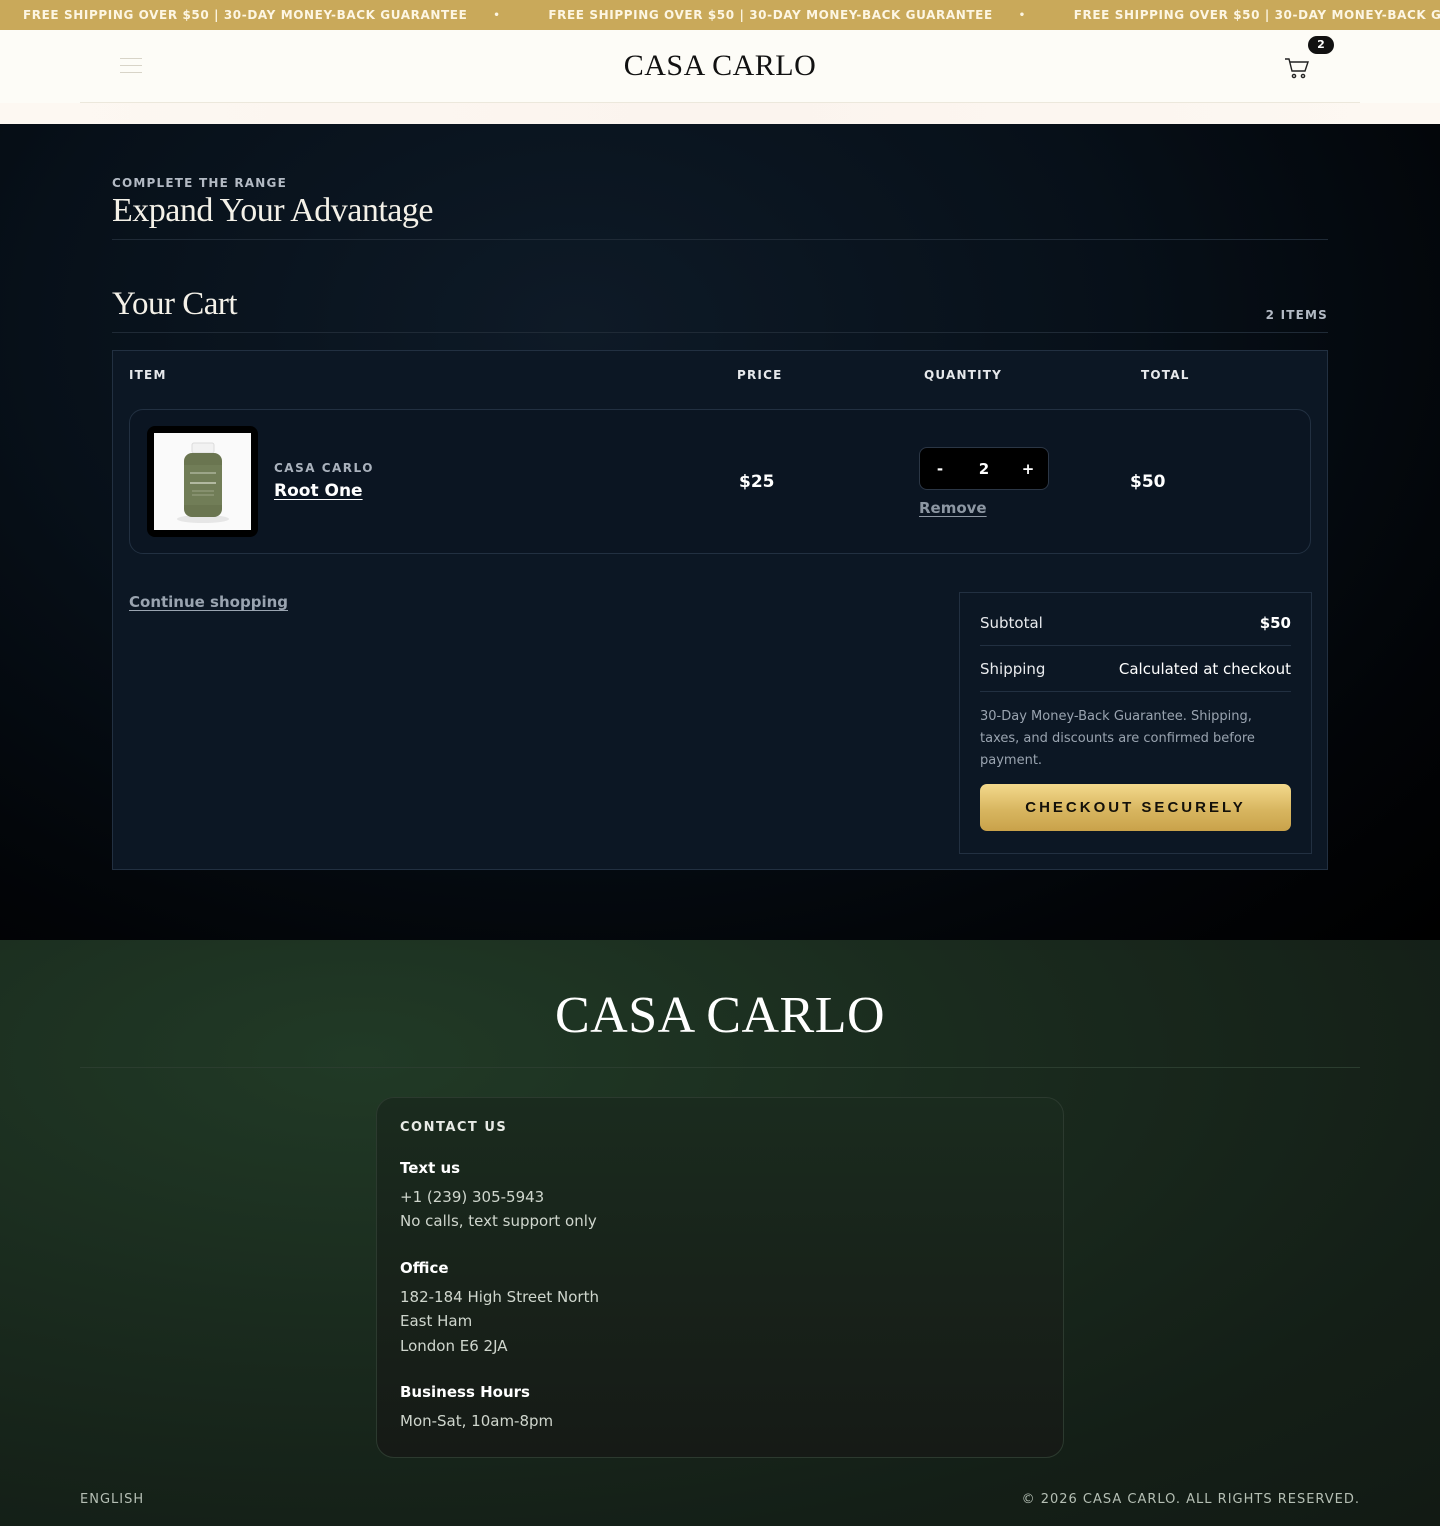 This screenshot has width=1440, height=1526. Describe the element at coordinates (1011, 622) in the screenshot. I see `subtotal-label: Subtotal` at that location.